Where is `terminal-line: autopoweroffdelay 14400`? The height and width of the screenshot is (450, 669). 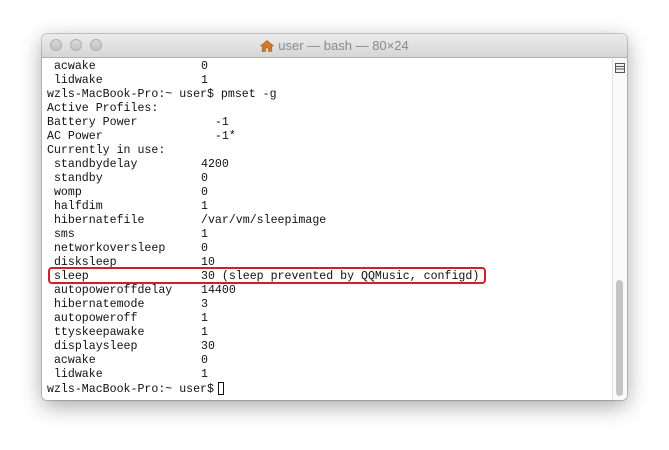 terminal-line: autopoweroffdelay 14400 is located at coordinates (327, 291).